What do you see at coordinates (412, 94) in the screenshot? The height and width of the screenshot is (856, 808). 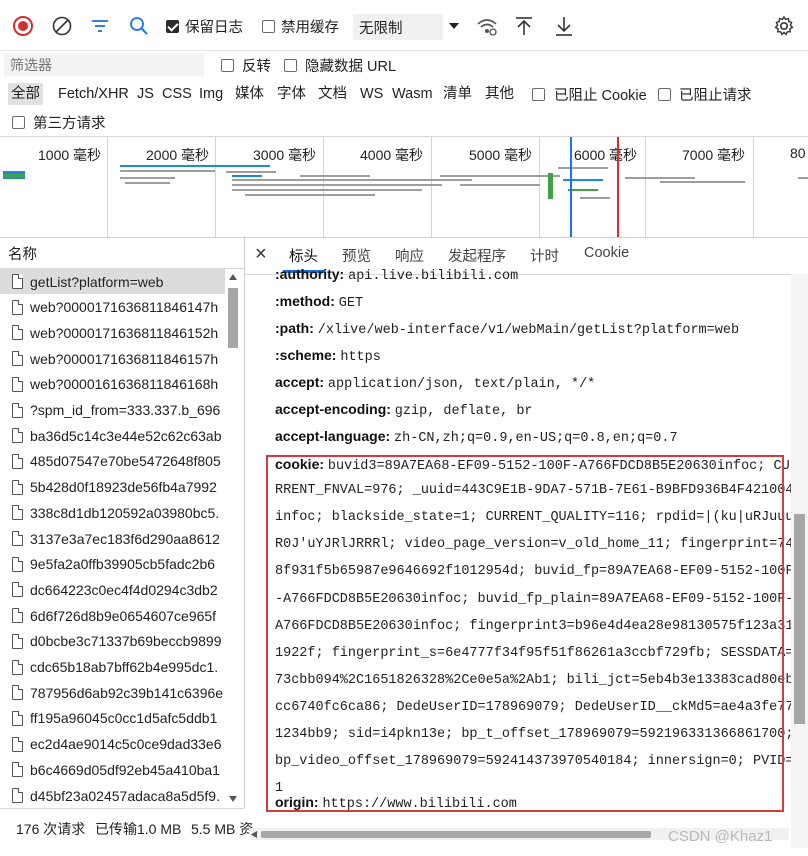 I see `type-wasm: Wasm` at bounding box center [412, 94].